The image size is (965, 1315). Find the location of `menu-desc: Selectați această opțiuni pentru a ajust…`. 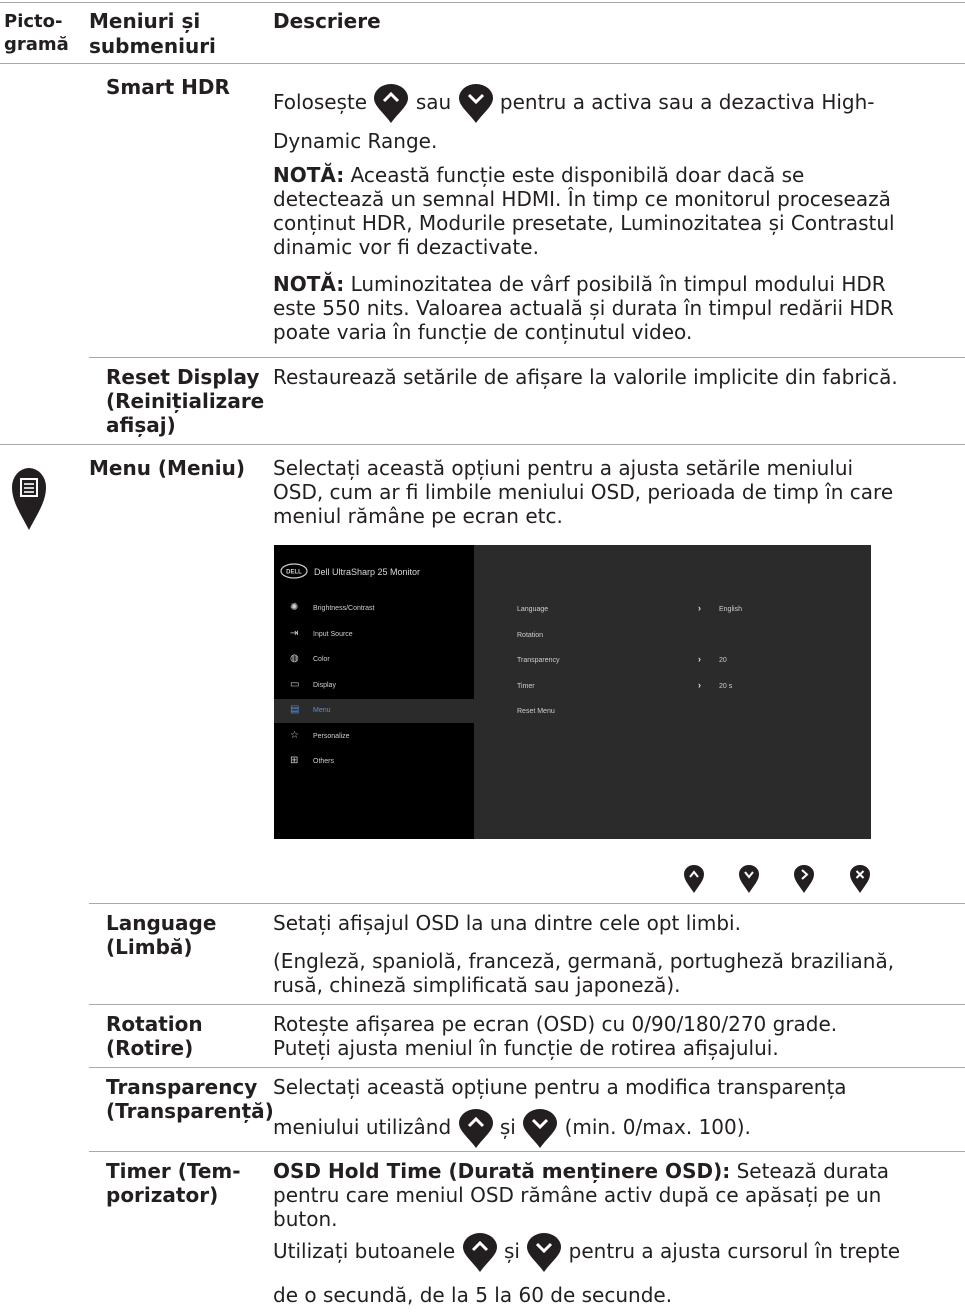

menu-desc: Selectați această opțiuni pentru a ajust… is located at coordinates (583, 492).